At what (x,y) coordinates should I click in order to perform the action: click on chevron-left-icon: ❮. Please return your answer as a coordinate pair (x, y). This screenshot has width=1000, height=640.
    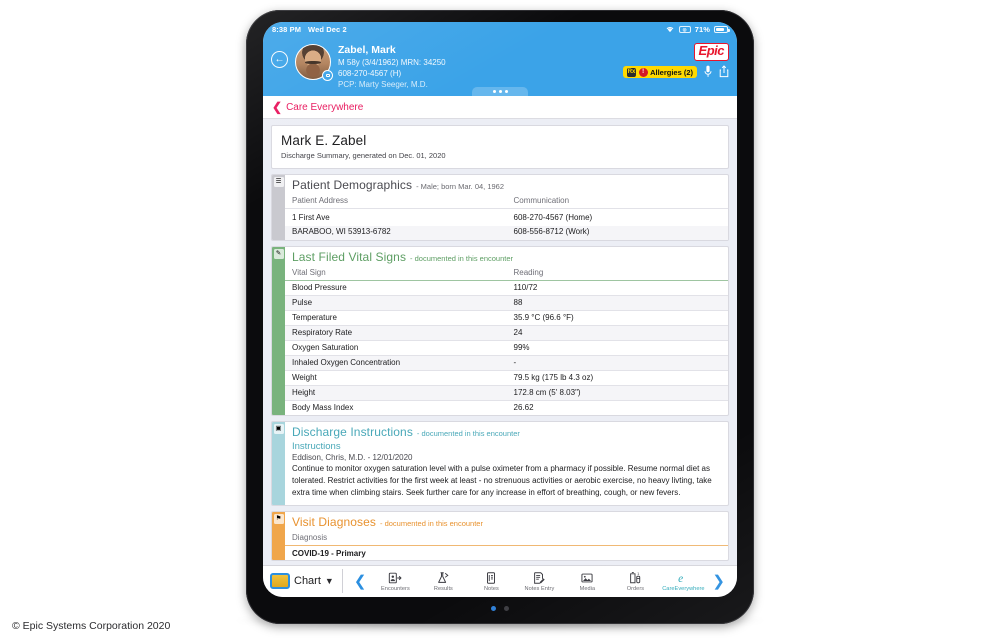
    Looking at the image, I should click on (277, 107).